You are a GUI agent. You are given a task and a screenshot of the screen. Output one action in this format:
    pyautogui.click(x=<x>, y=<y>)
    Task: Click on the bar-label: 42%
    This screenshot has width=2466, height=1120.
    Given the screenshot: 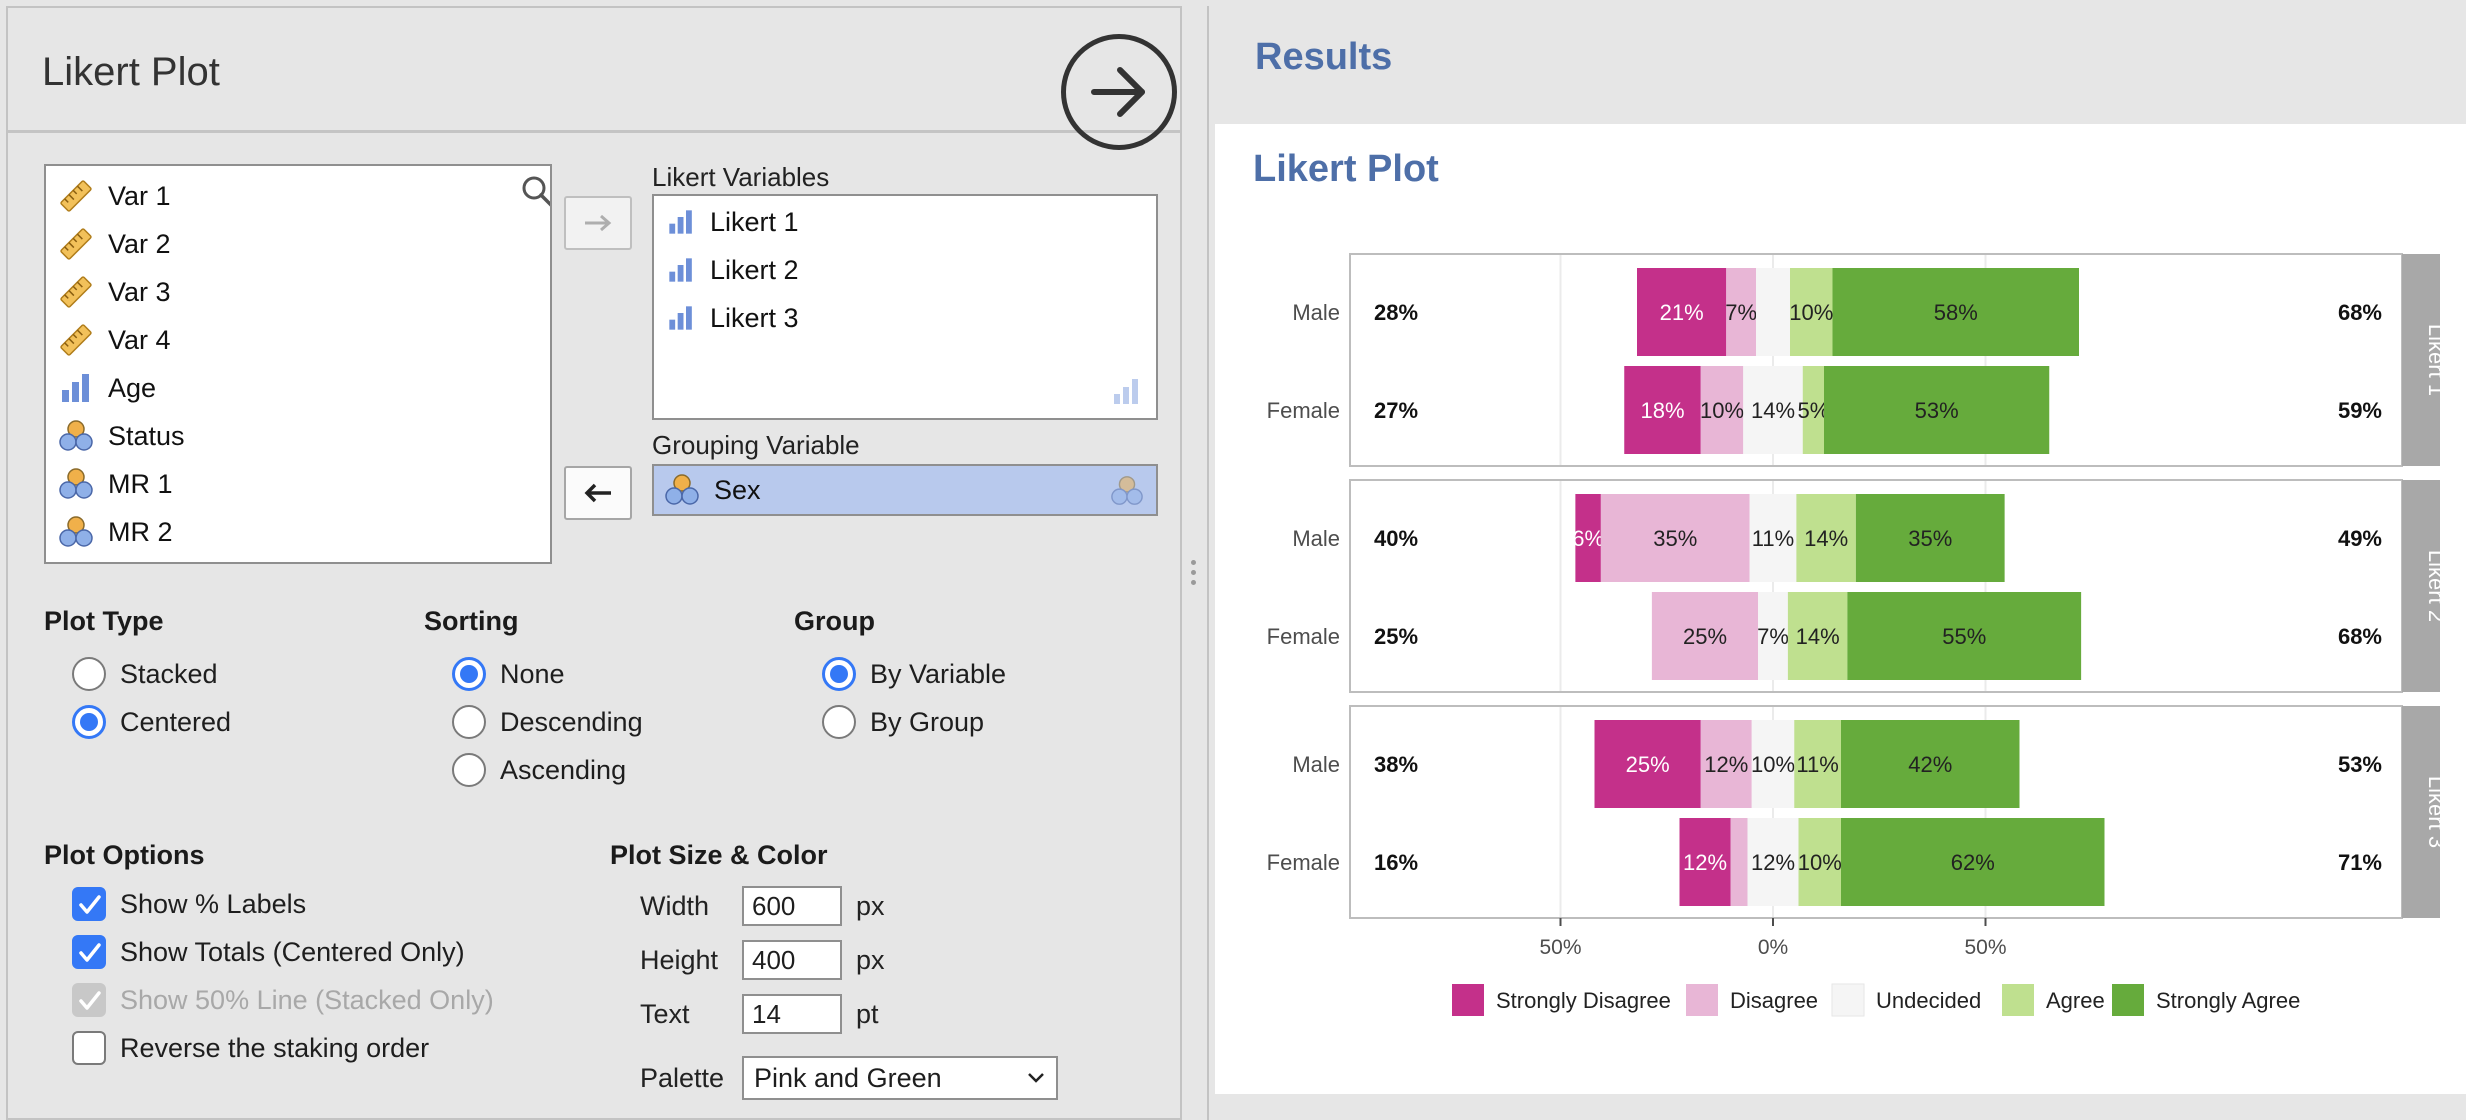 What is the action you would take?
    pyautogui.click(x=1930, y=764)
    